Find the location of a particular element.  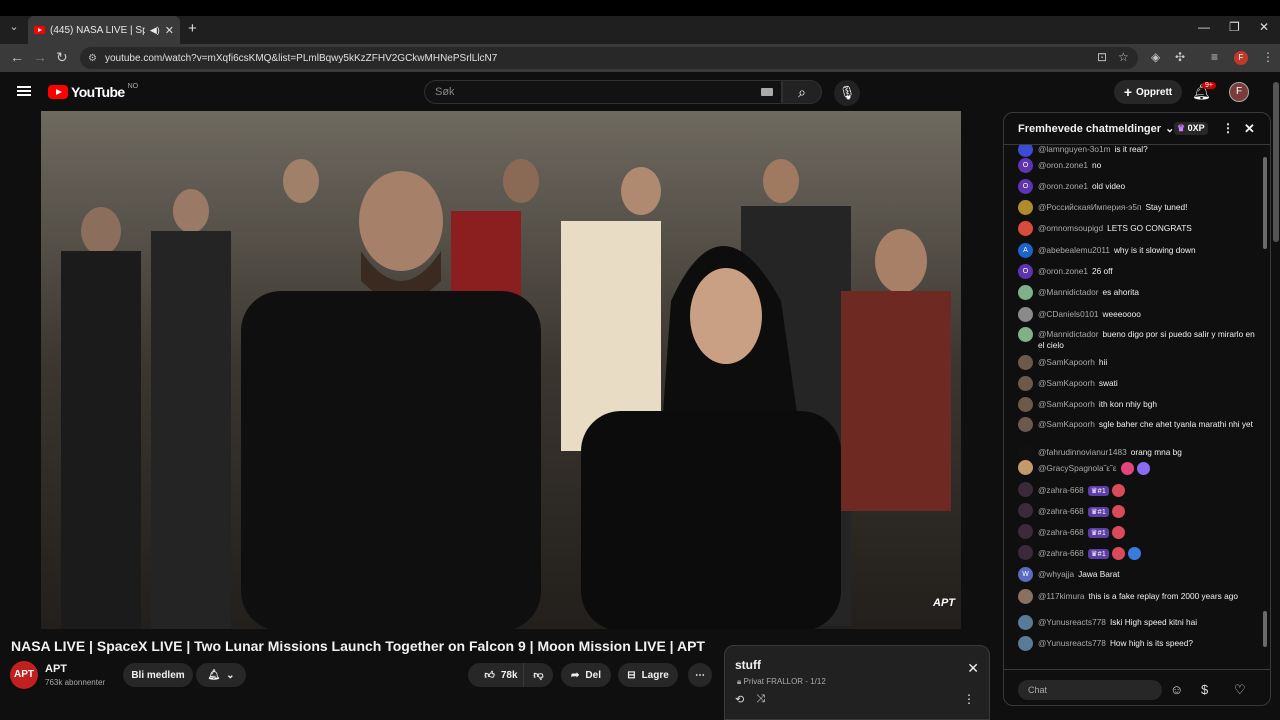

window-close-icon: ✕ is located at coordinates (1264, 27).